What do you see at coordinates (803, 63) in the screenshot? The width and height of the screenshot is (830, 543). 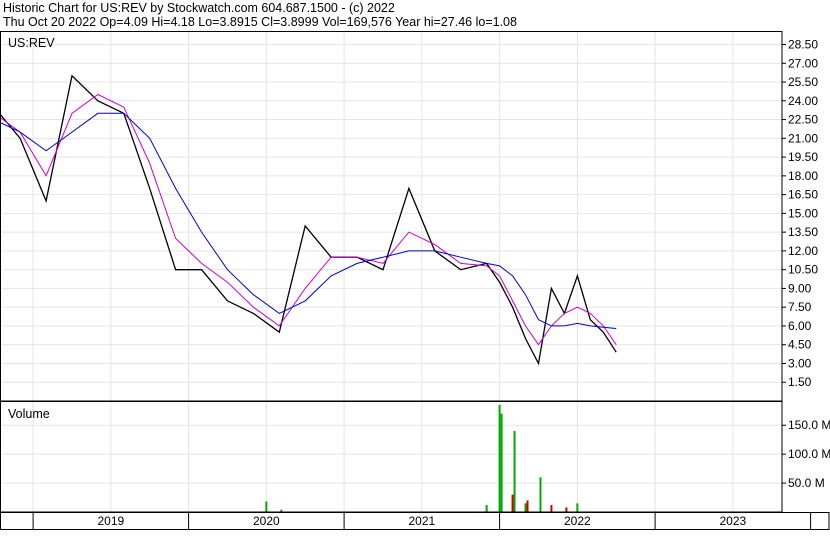 I see `price-tick-label: 27.00` at bounding box center [803, 63].